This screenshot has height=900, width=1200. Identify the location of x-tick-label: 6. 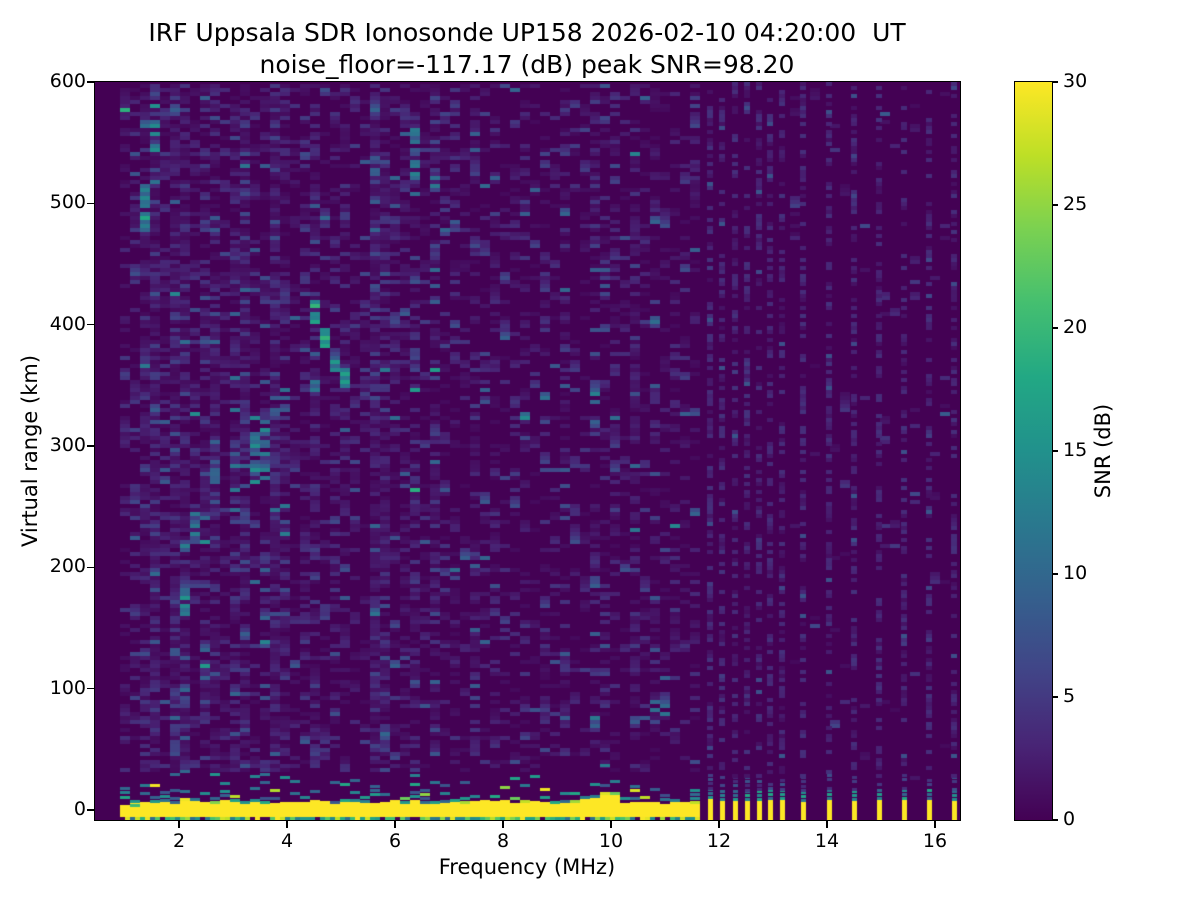
(395, 841).